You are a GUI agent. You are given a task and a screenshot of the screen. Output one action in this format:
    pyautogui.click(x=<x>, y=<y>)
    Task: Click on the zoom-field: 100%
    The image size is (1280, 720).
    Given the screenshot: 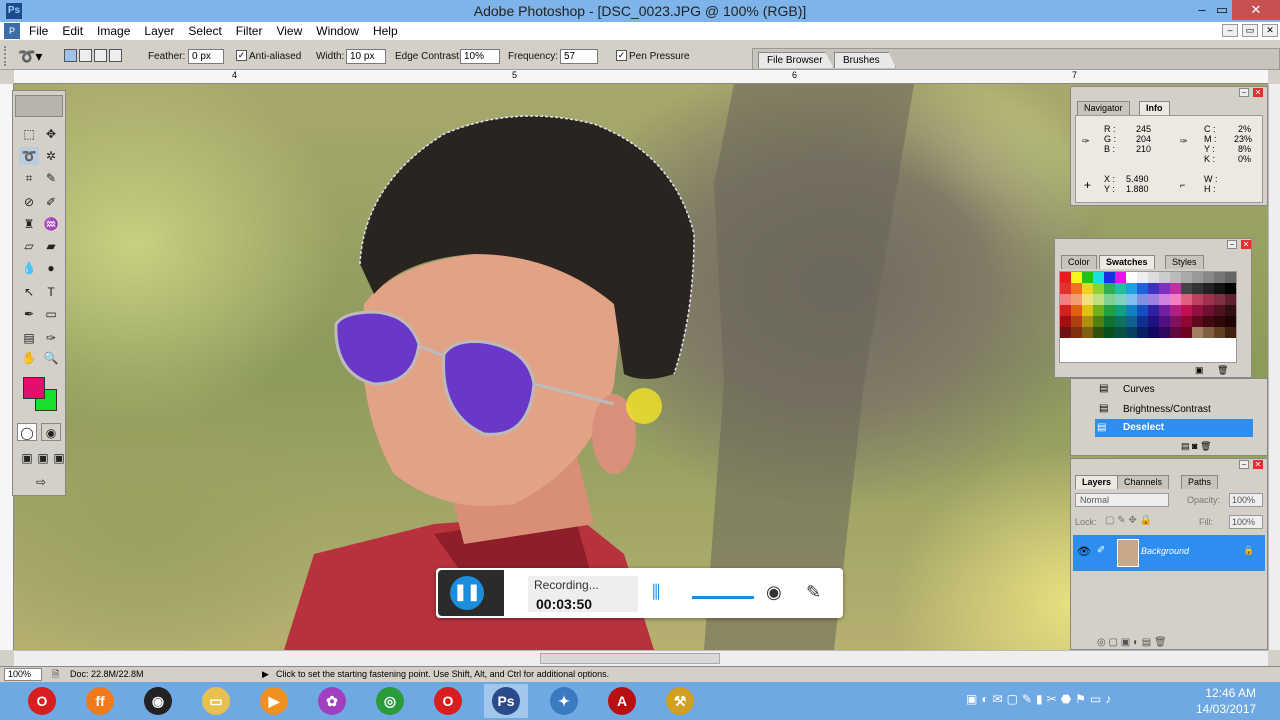 What is the action you would take?
    pyautogui.click(x=23, y=674)
    